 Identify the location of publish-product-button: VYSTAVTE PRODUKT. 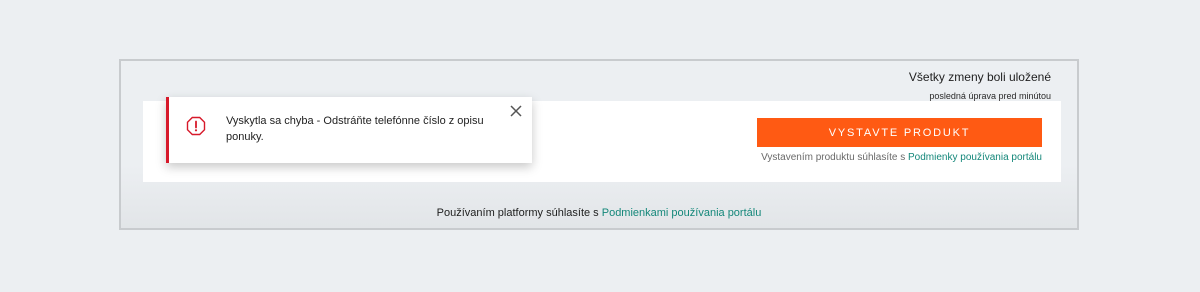
(899, 132).